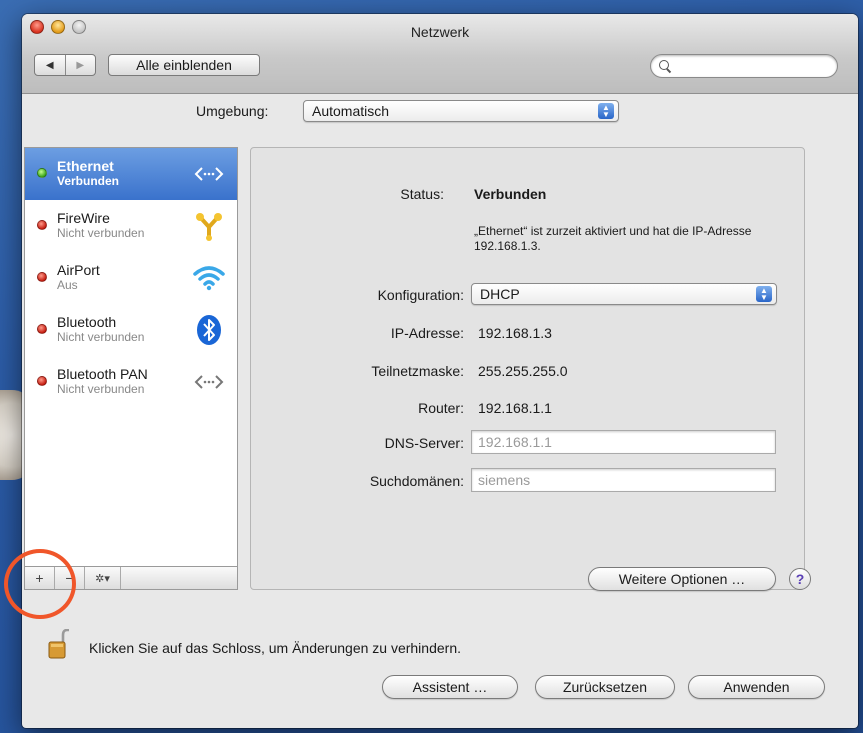 This screenshot has height=733, width=863. I want to click on status-green-icon, so click(42, 173).